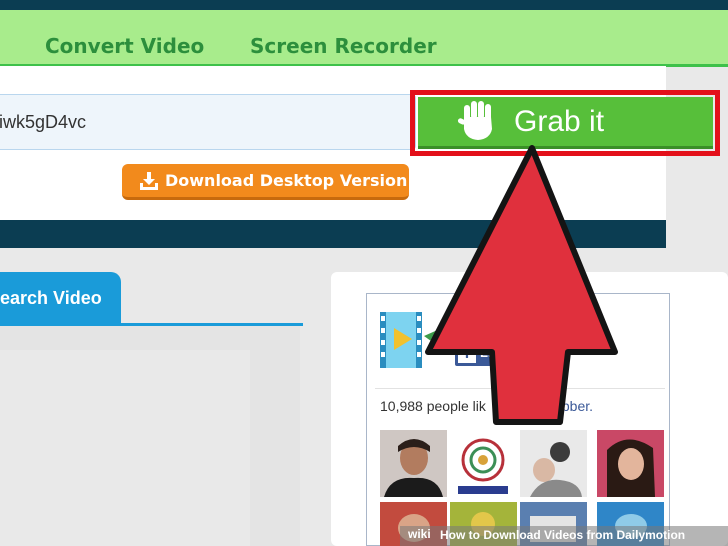 This screenshot has height=546, width=728. Describe the element at coordinates (125, 448) in the screenshot. I see `left-content-inner` at that location.